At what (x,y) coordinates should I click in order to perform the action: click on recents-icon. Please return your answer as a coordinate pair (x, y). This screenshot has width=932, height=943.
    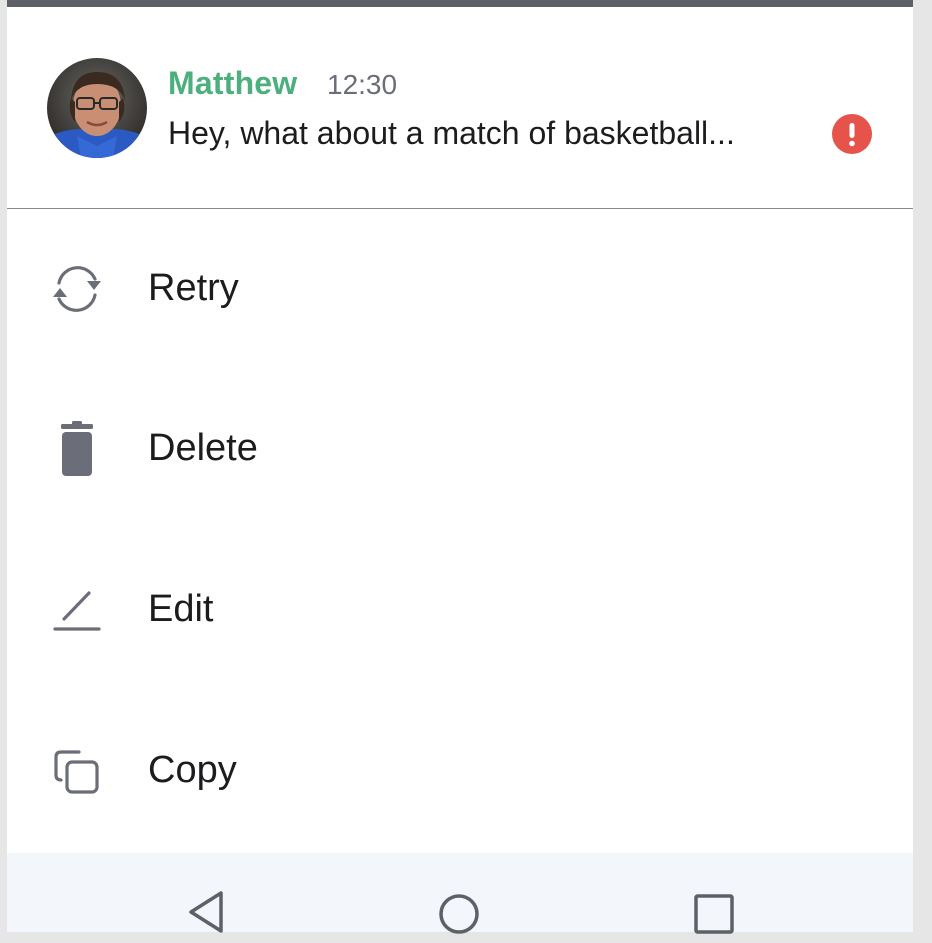
    Looking at the image, I should click on (714, 913).